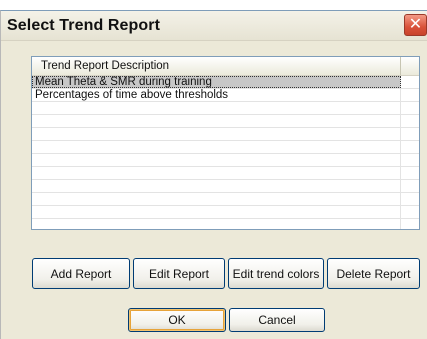 Image resolution: width=427 pixels, height=339 pixels. I want to click on dialog-title: Select Trend Report, so click(84, 25).